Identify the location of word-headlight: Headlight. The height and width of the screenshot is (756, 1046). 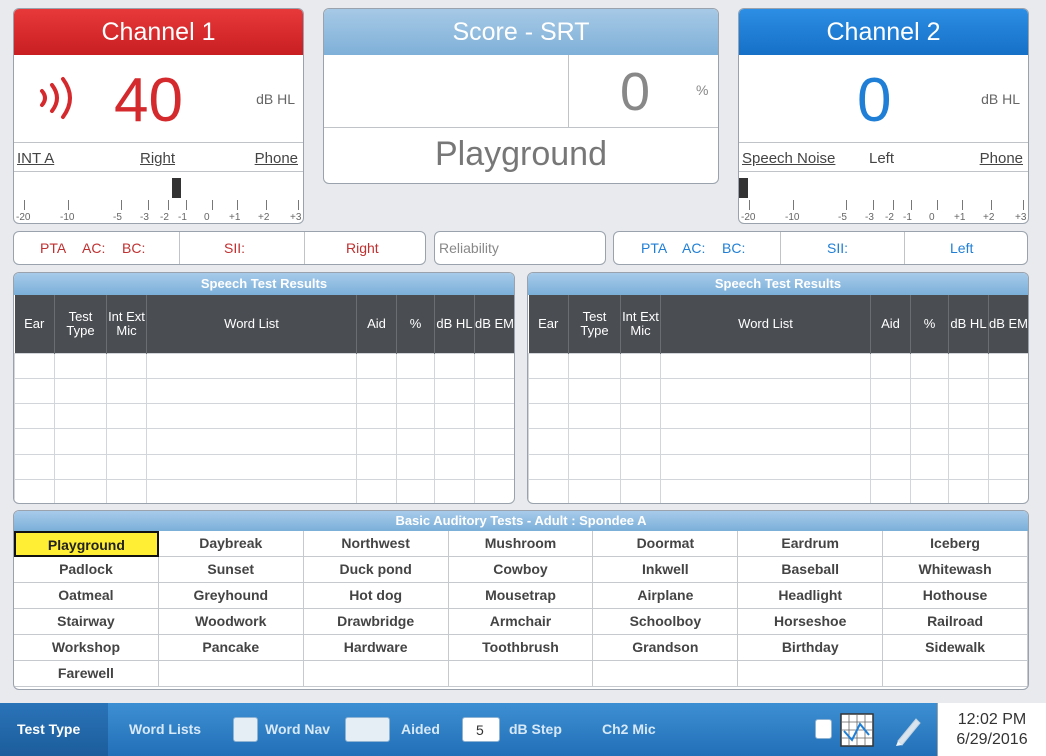
(811, 596).